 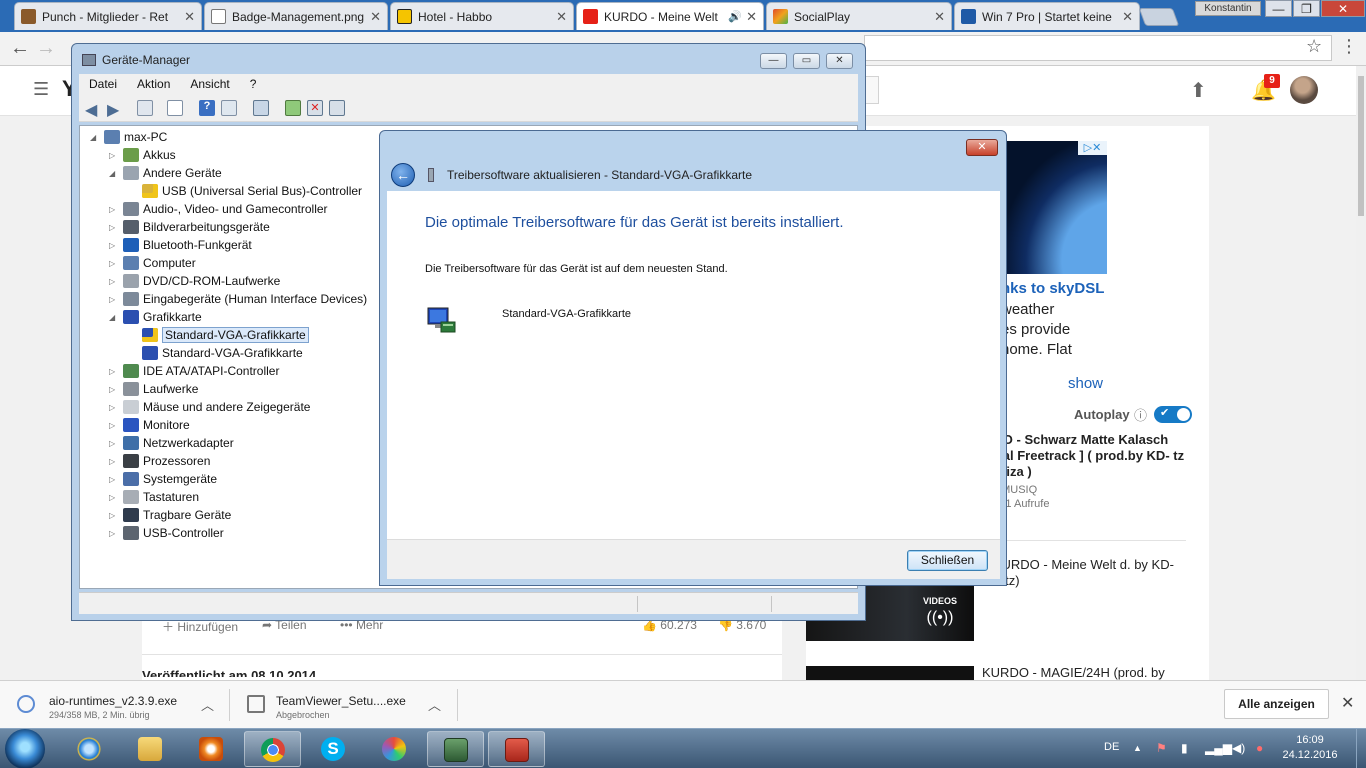 What do you see at coordinates (108, 16) in the screenshot?
I see `tab-punch: Punch - Mitglieder - Ret ✕` at bounding box center [108, 16].